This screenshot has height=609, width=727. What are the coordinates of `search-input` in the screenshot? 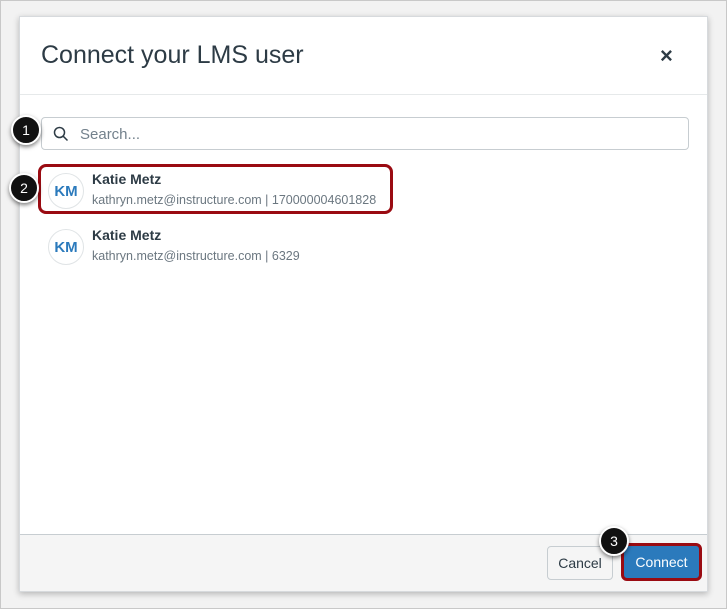 It's located at (373, 134).